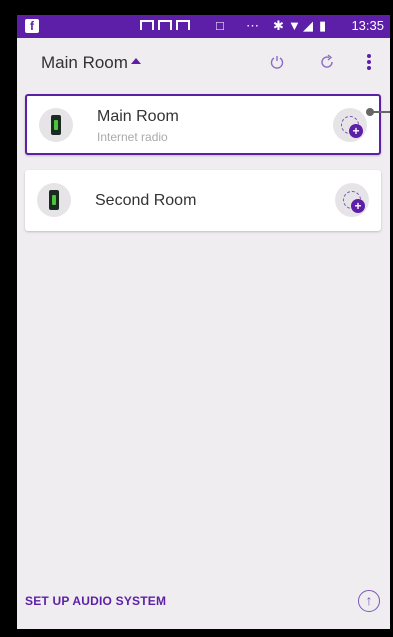 The width and height of the screenshot is (393, 637). I want to click on overflow-menu-button, so click(369, 62).